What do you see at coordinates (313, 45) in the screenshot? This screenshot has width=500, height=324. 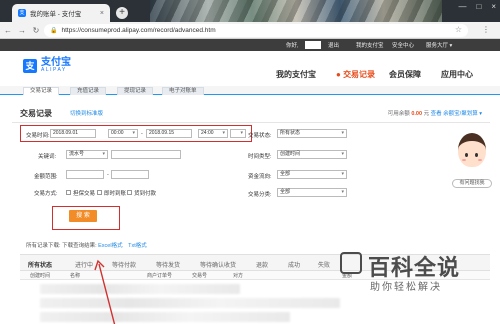 I see `username-redacted` at bounding box center [313, 45].